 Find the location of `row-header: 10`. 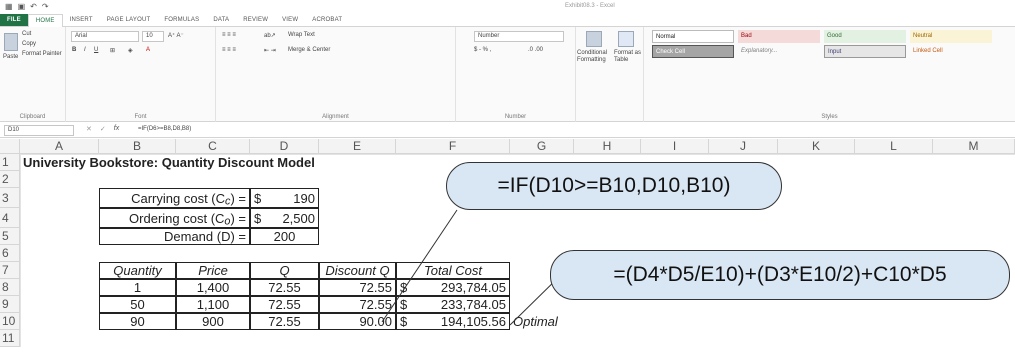

row-header: 10 is located at coordinates (10, 321).